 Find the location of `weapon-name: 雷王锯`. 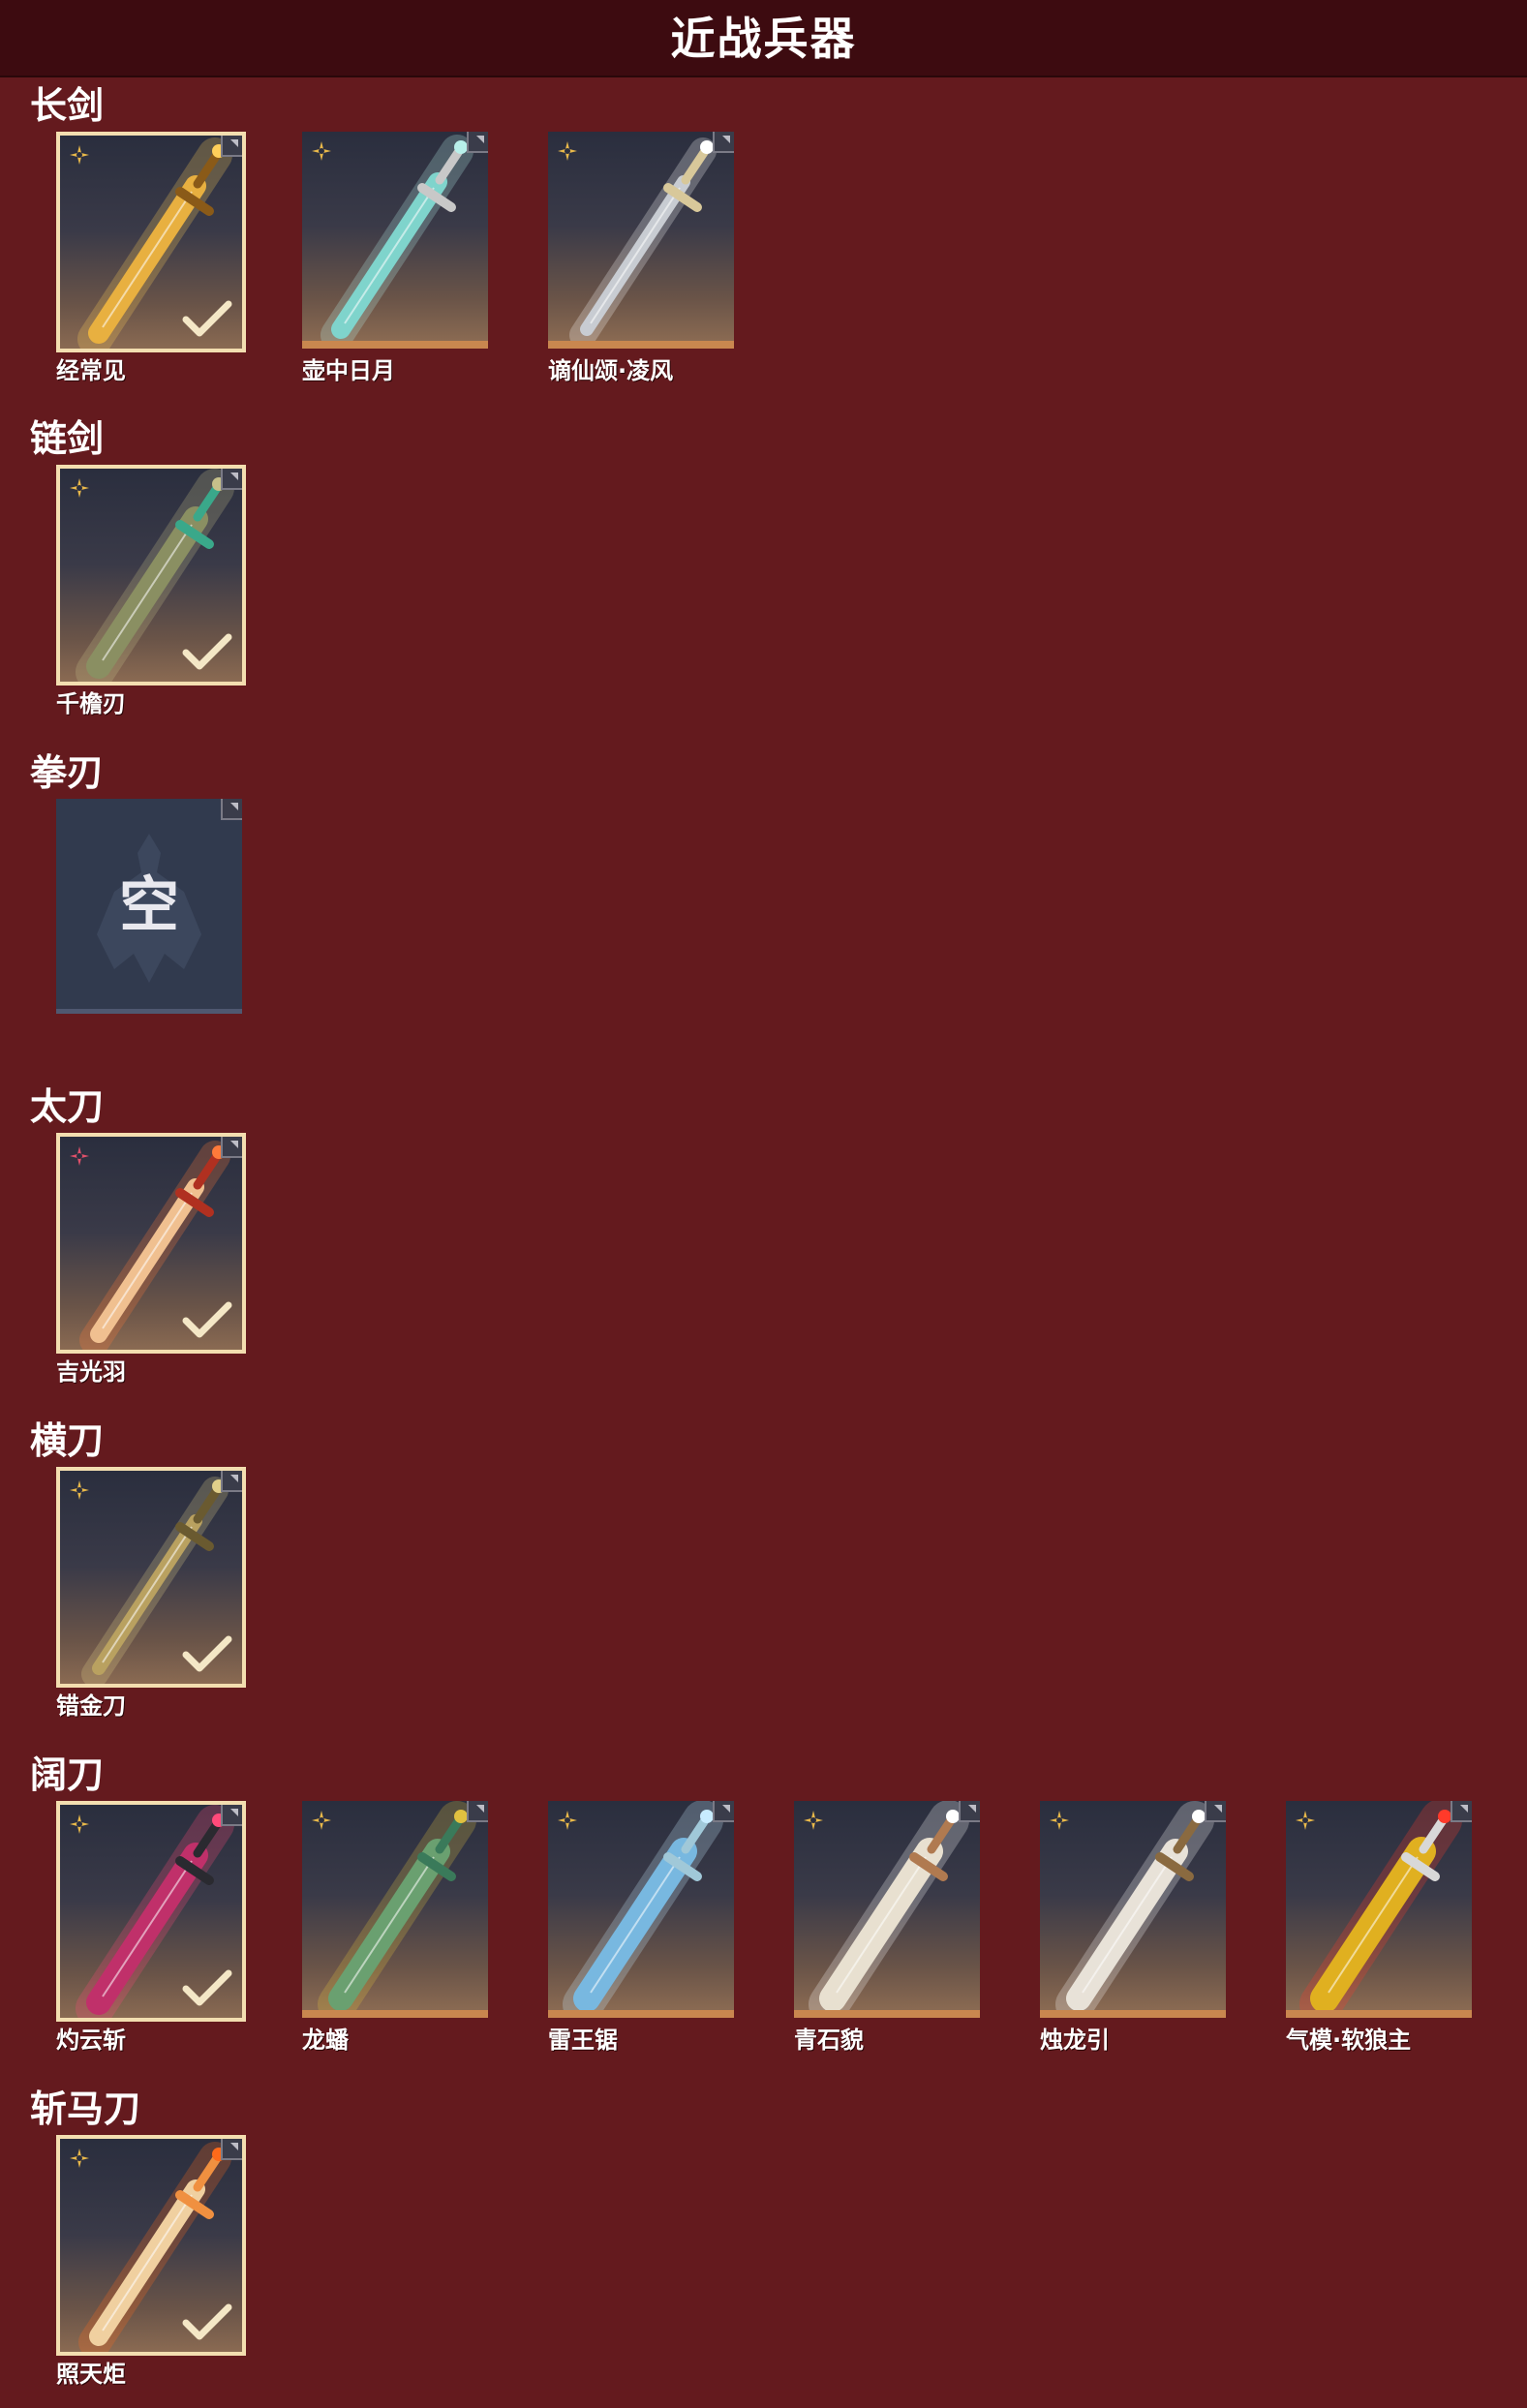

weapon-name: 雷王锯 is located at coordinates (583, 2041).